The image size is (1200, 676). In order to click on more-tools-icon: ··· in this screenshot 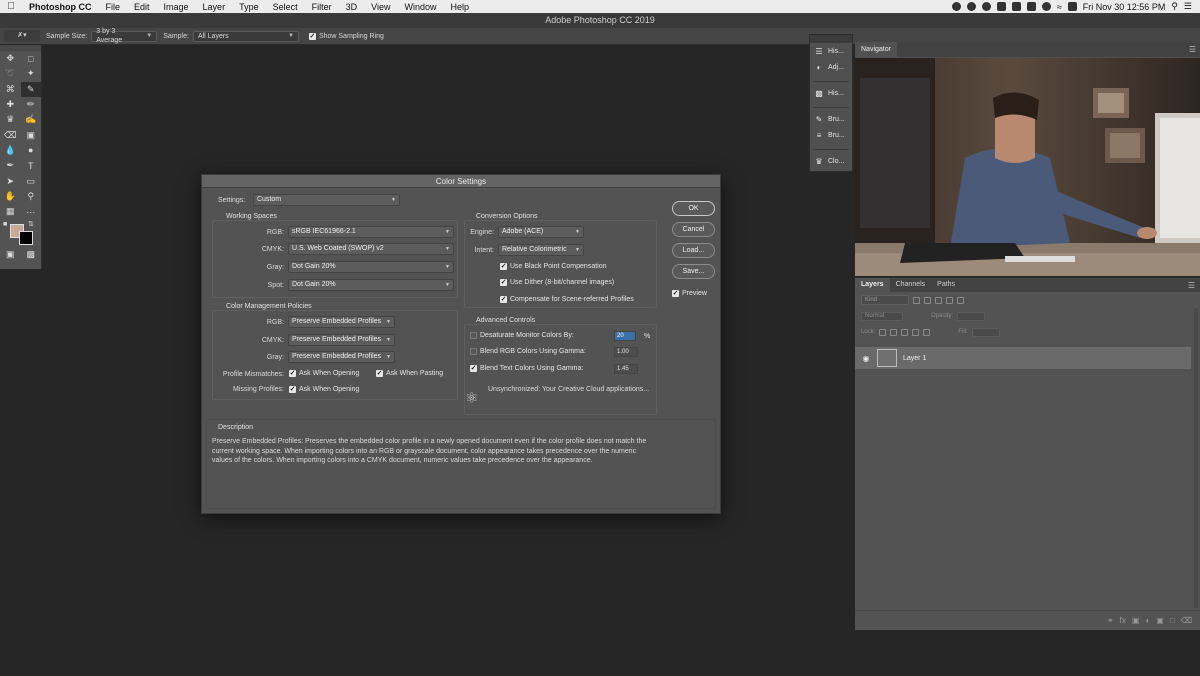, I will do `click(31, 211)`.